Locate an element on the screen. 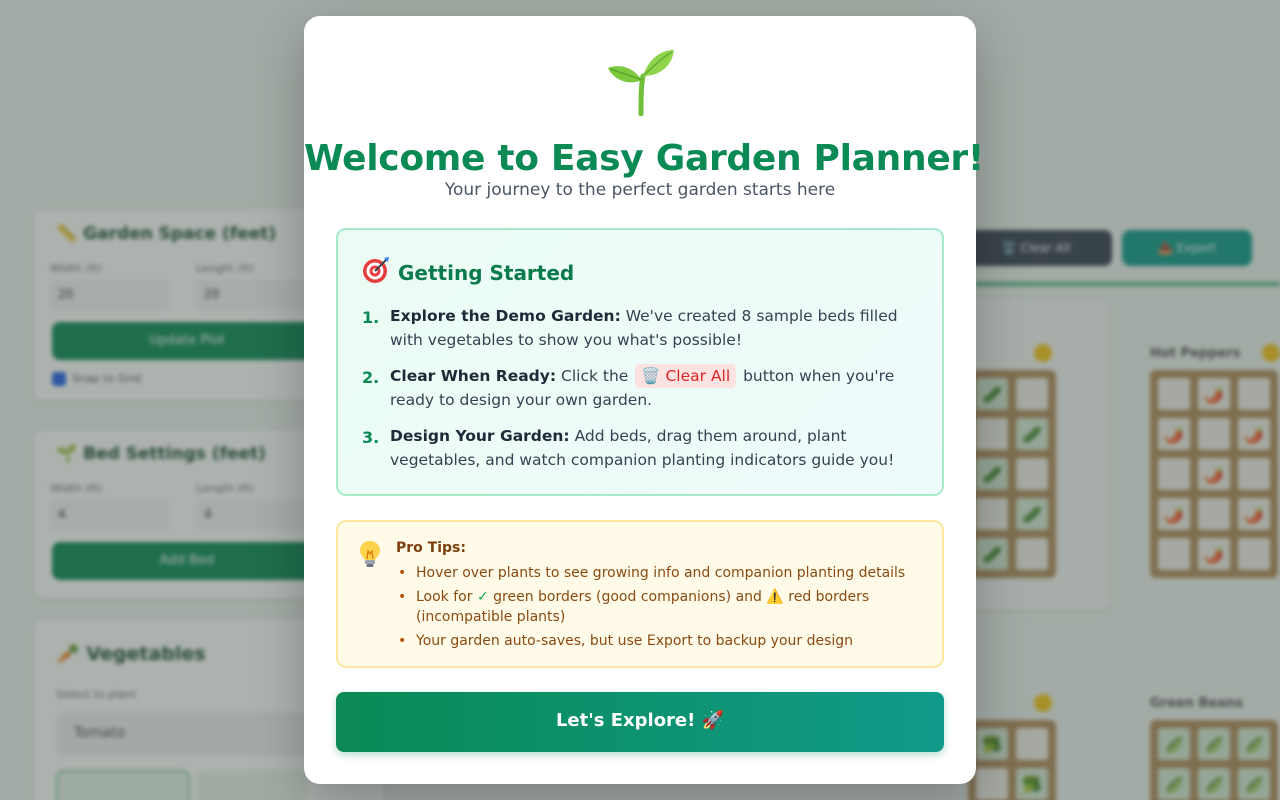 The width and height of the screenshot is (1280, 800). target-icon is located at coordinates (376, 270).